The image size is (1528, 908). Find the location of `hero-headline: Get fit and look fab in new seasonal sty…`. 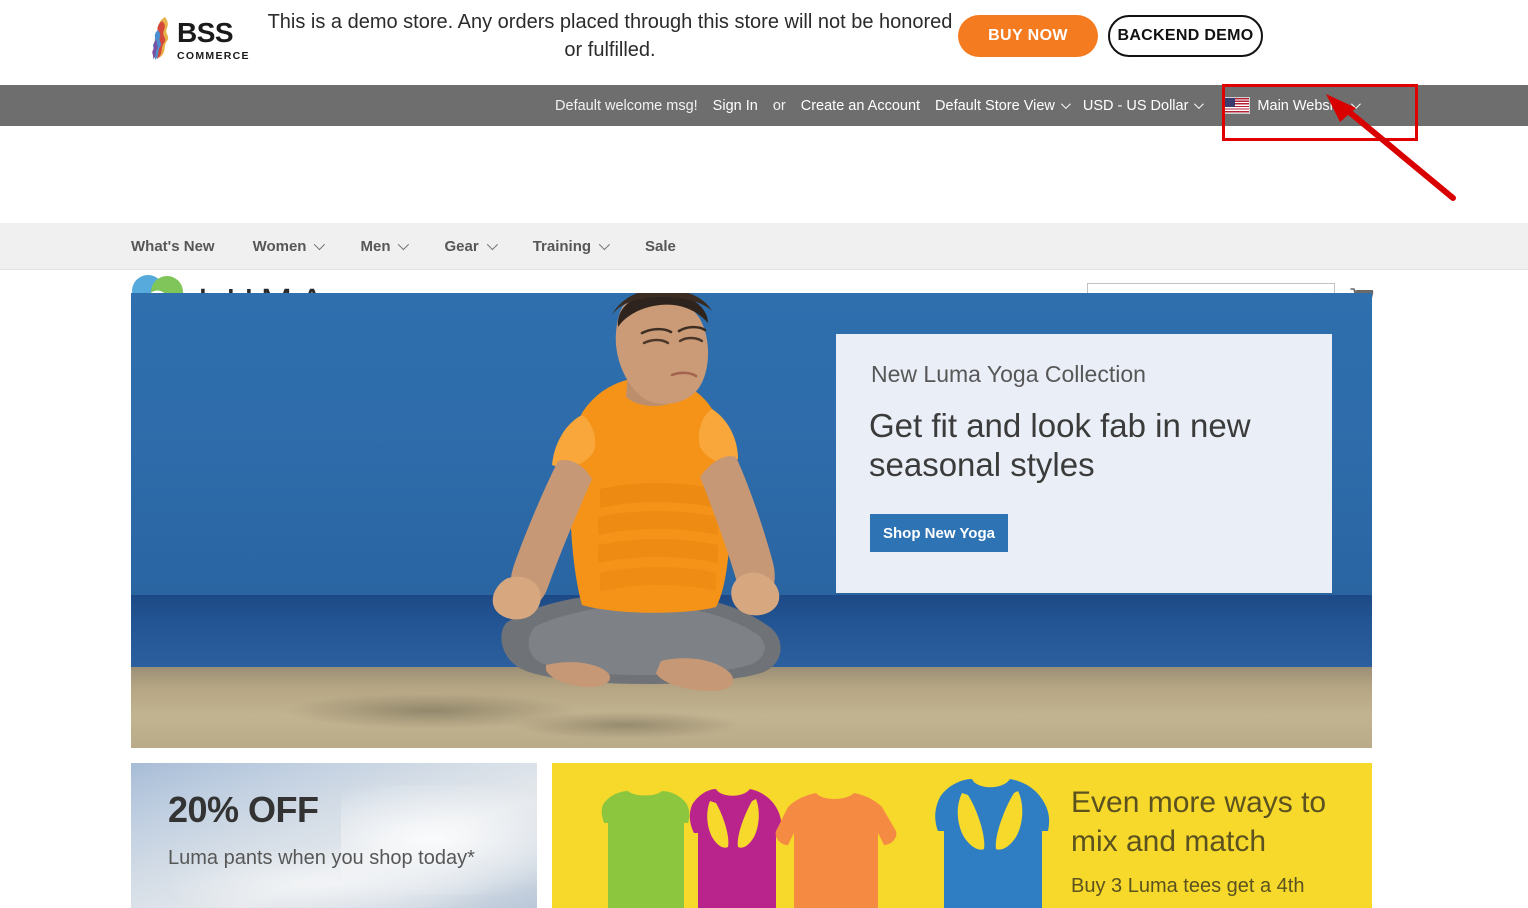

hero-headline: Get fit and look fab in new seasonal sty… is located at coordinates (1060, 445).